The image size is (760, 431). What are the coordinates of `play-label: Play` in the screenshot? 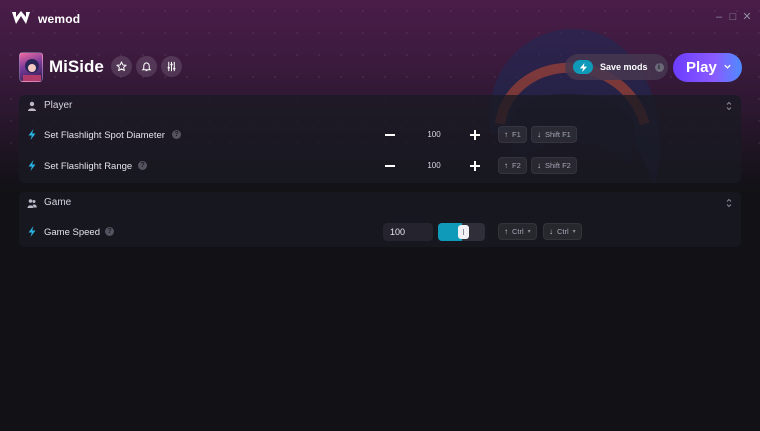 It's located at (701, 67).